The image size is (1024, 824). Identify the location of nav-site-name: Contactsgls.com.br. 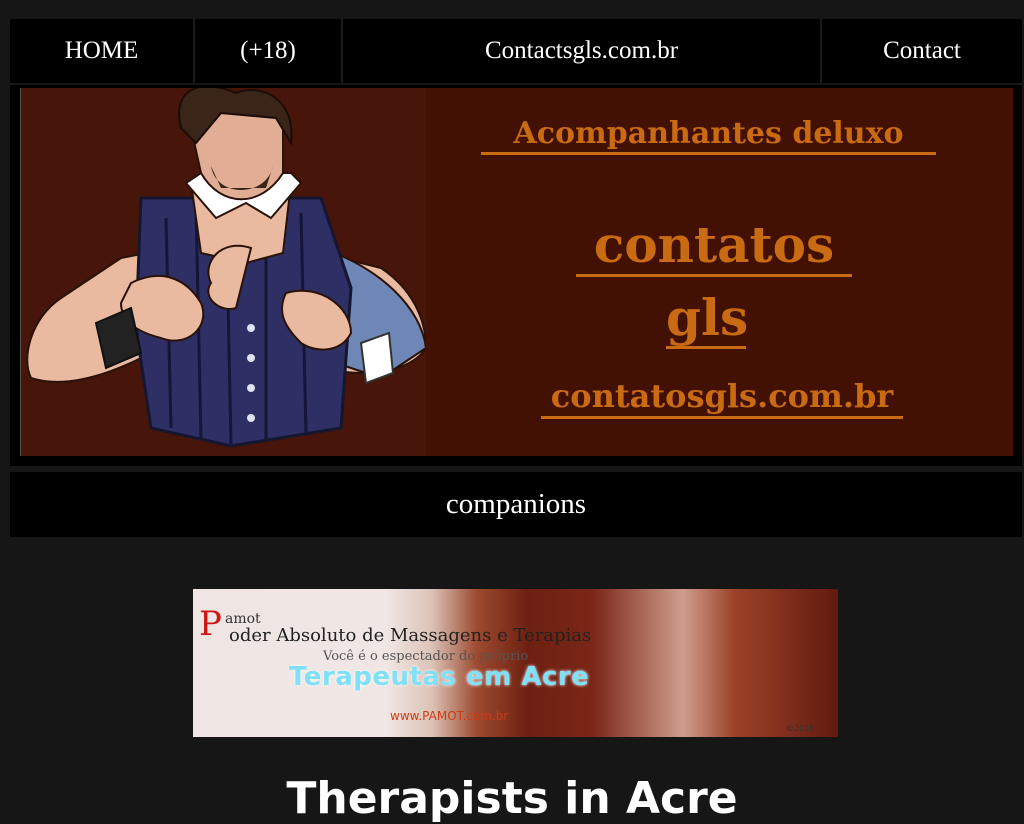
(582, 51).